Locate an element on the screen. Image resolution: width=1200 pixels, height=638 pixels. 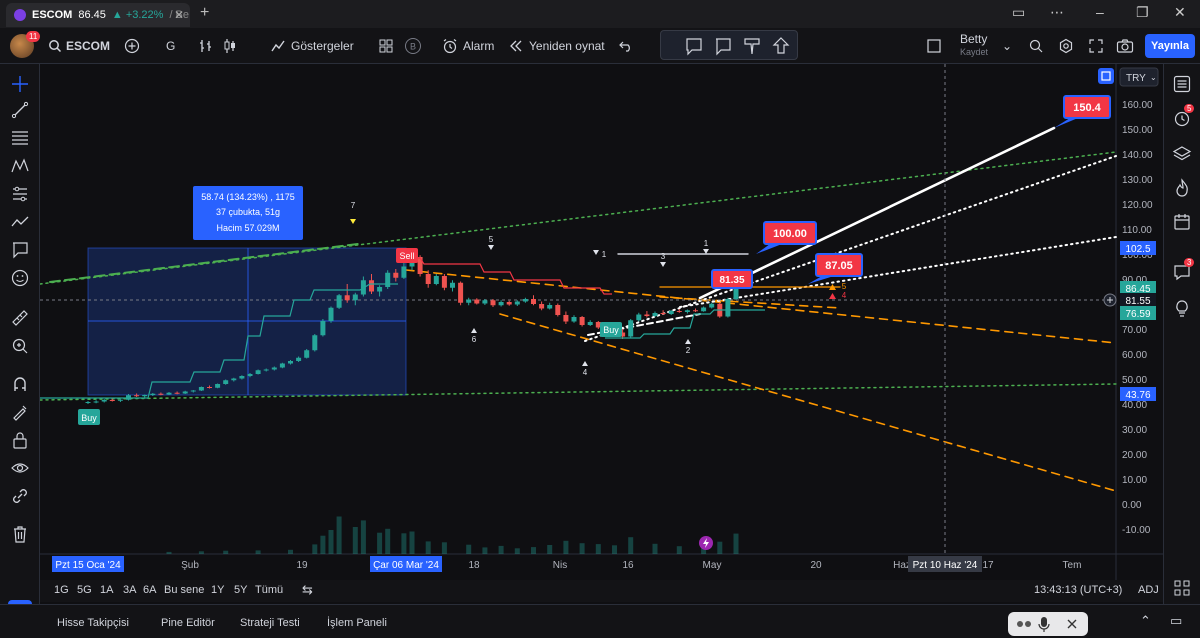
quick-search-button is located at coordinates (1036, 46).